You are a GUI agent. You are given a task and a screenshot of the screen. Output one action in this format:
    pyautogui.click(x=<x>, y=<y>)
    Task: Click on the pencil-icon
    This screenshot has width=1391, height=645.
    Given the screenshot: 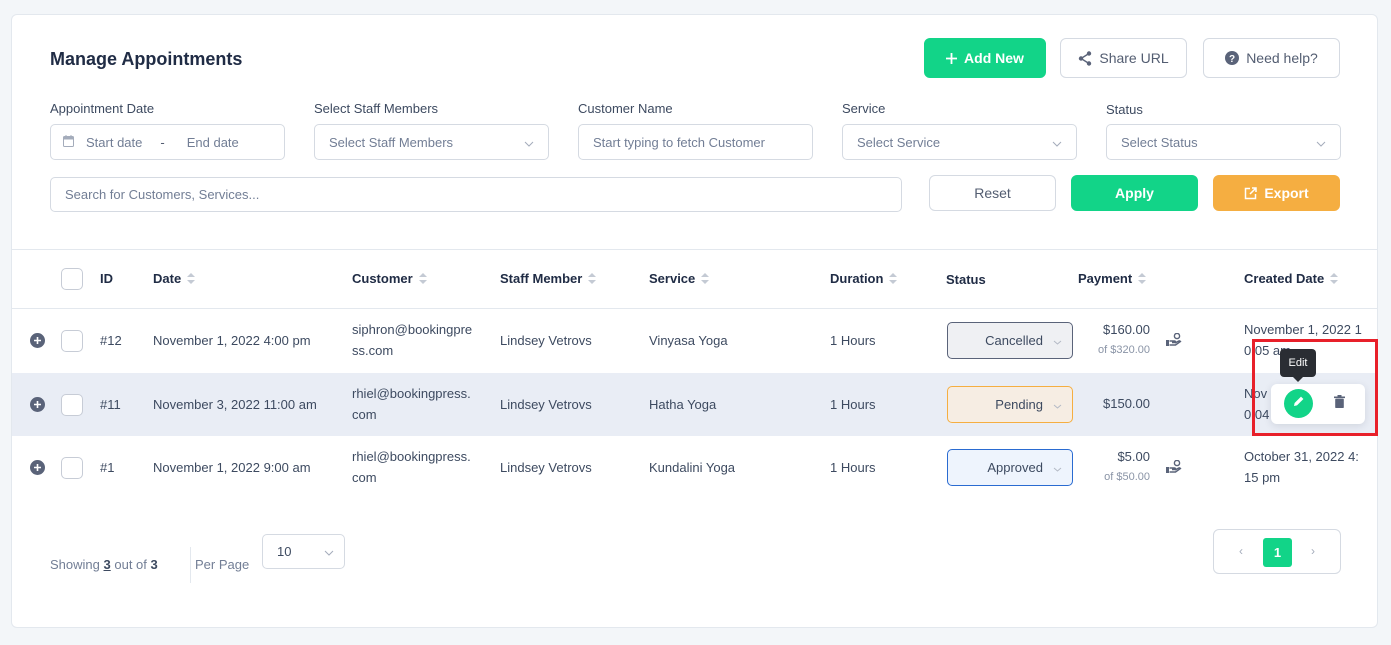 What is the action you would take?
    pyautogui.click(x=1298, y=404)
    